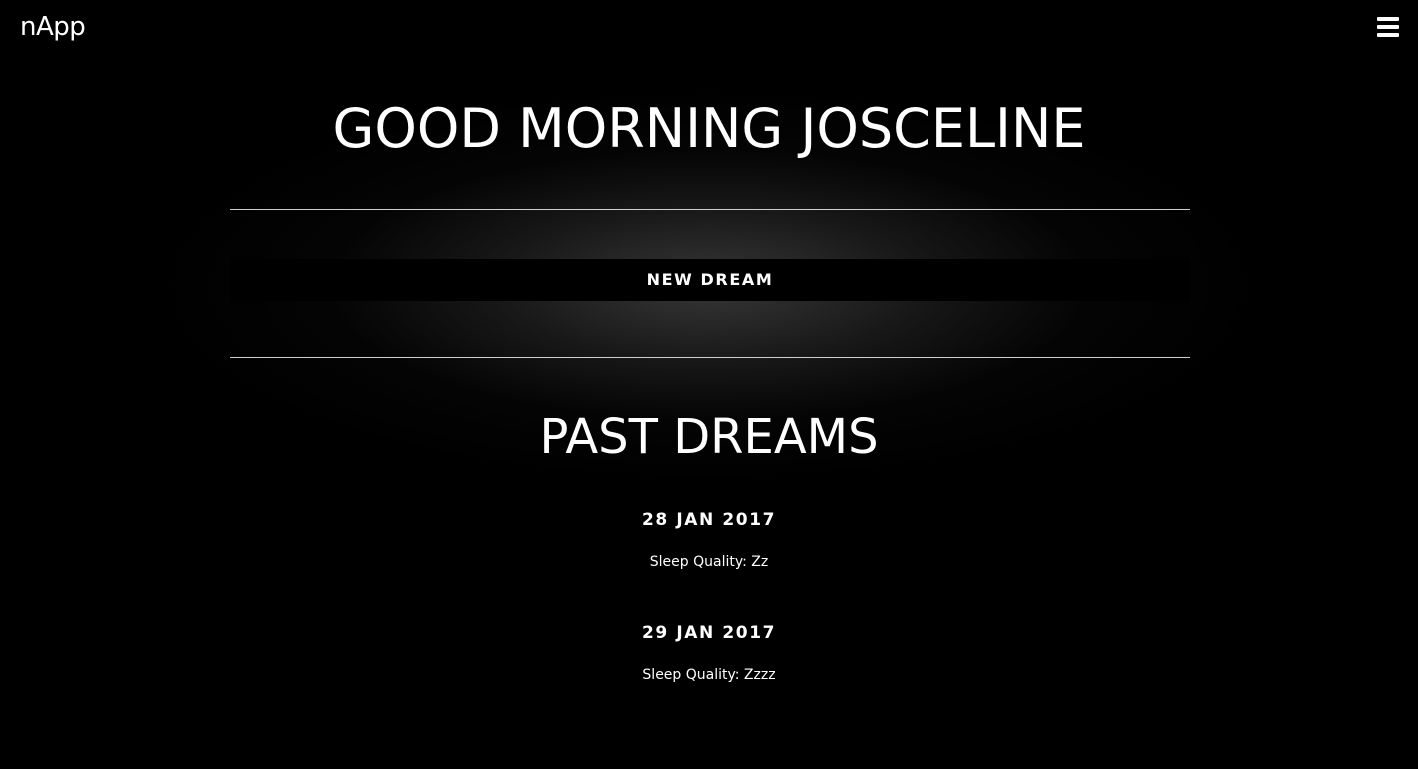 The width and height of the screenshot is (1418, 769). I want to click on dream-sleep-quality: Sleep Quality: Zzzz, so click(709, 675).